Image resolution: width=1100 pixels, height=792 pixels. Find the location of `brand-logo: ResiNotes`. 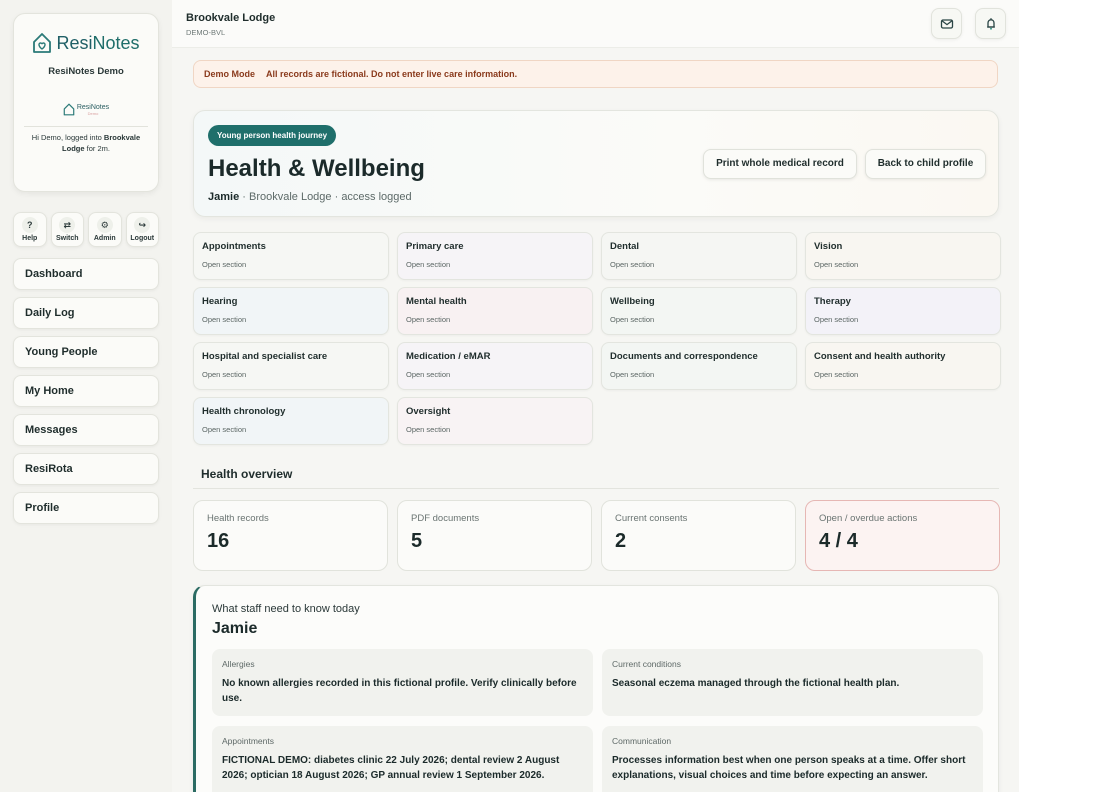

brand-logo: ResiNotes is located at coordinates (86, 43).